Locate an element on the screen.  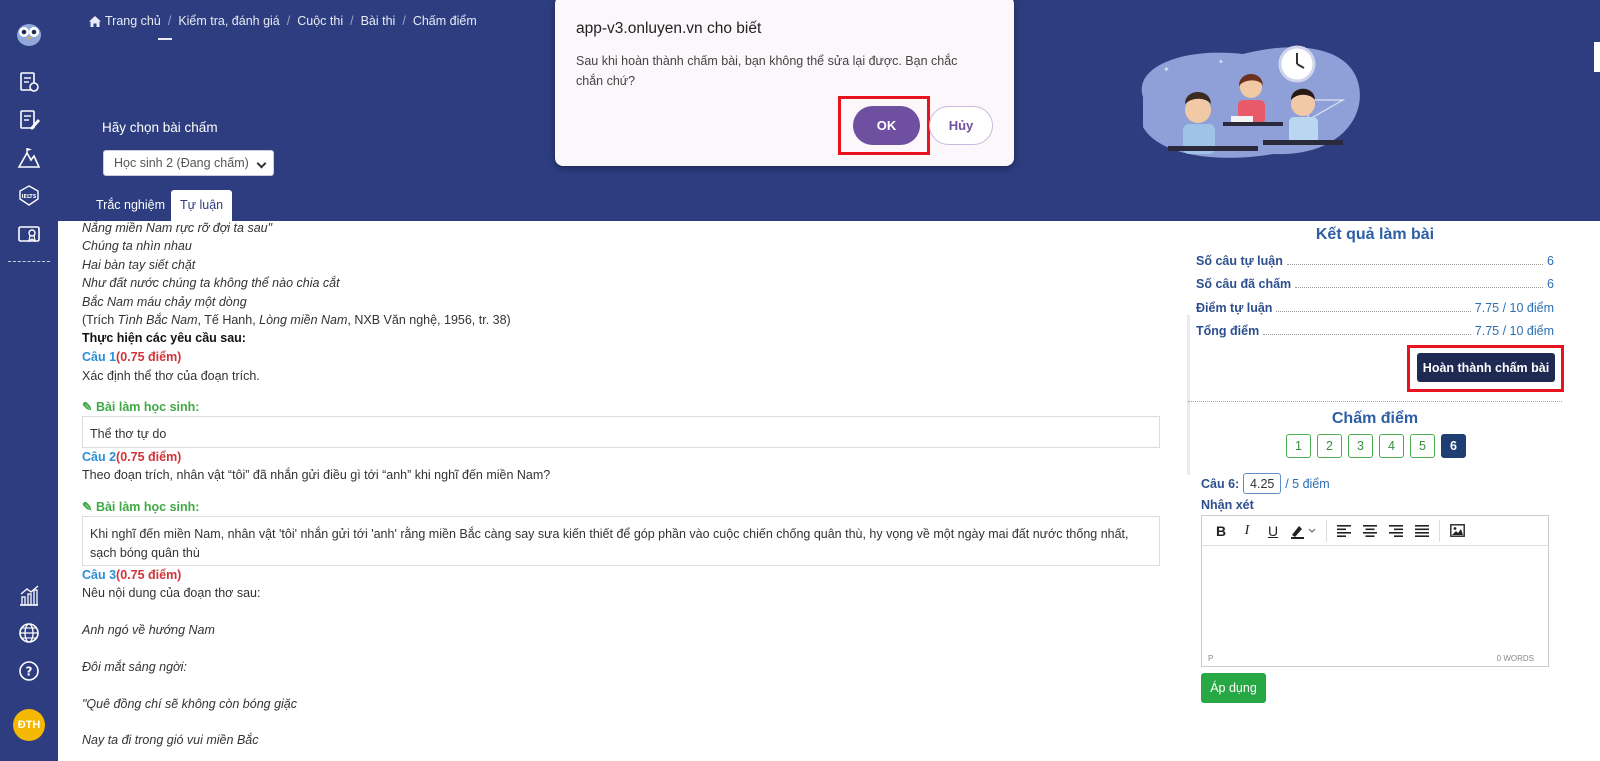
underline-icon: U is located at coordinates (1273, 531).